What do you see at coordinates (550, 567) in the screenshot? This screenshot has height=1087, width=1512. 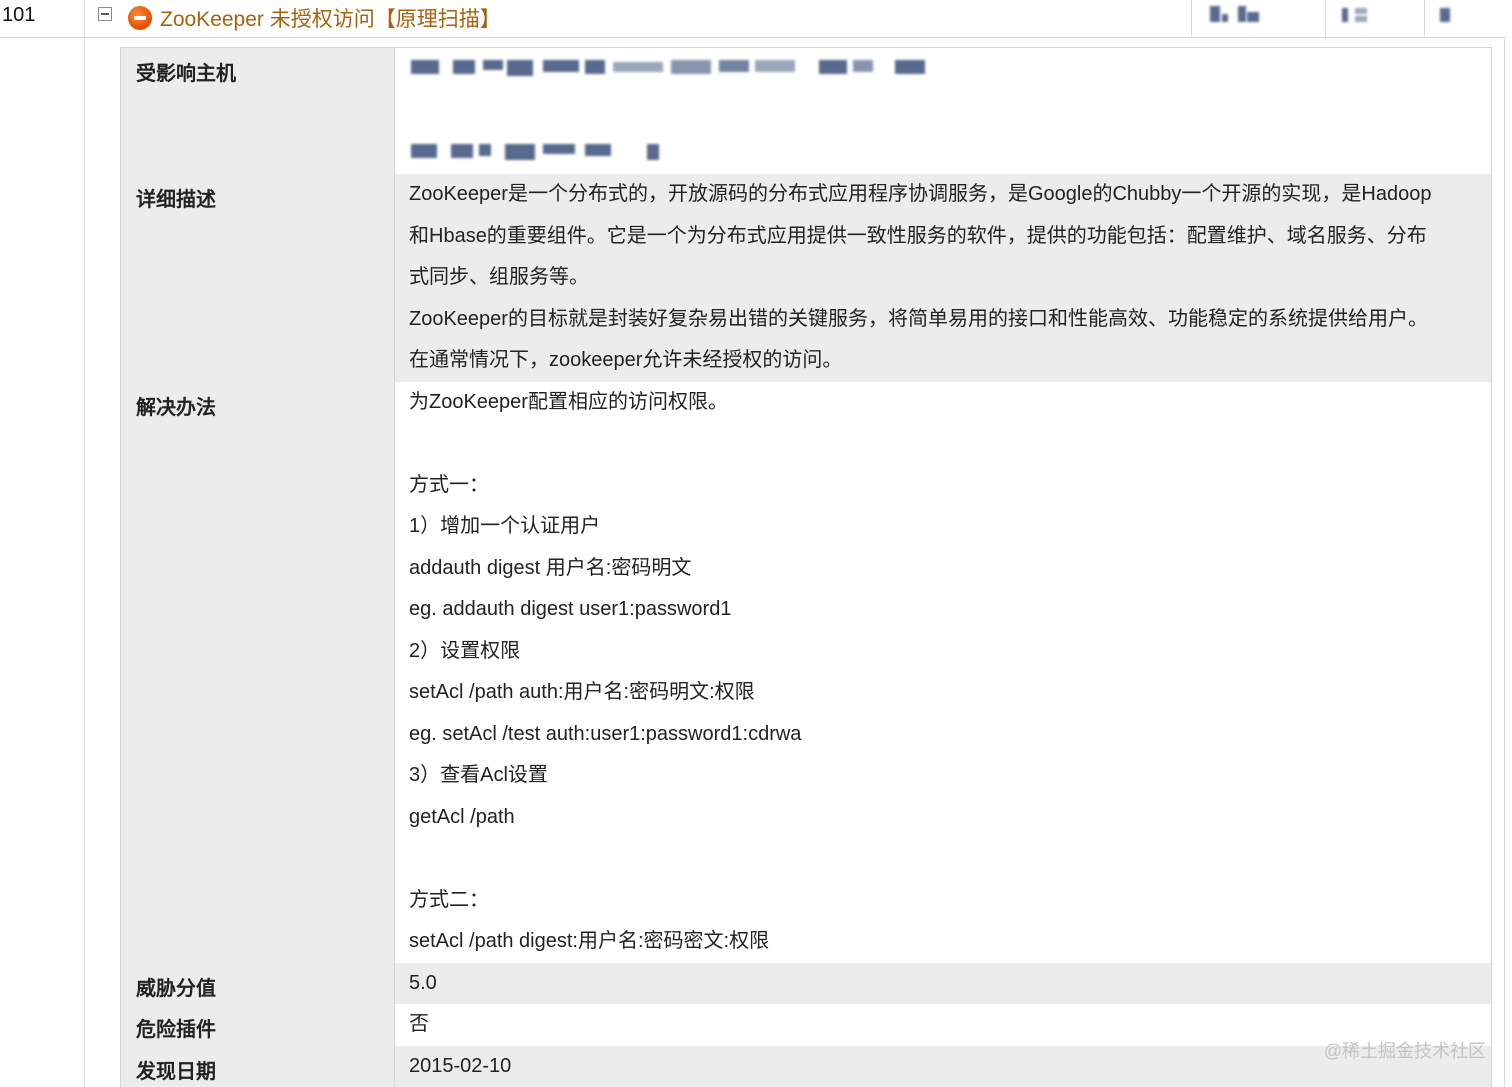 I see `solution-line: addauth digest 用户名:密码明文` at bounding box center [550, 567].